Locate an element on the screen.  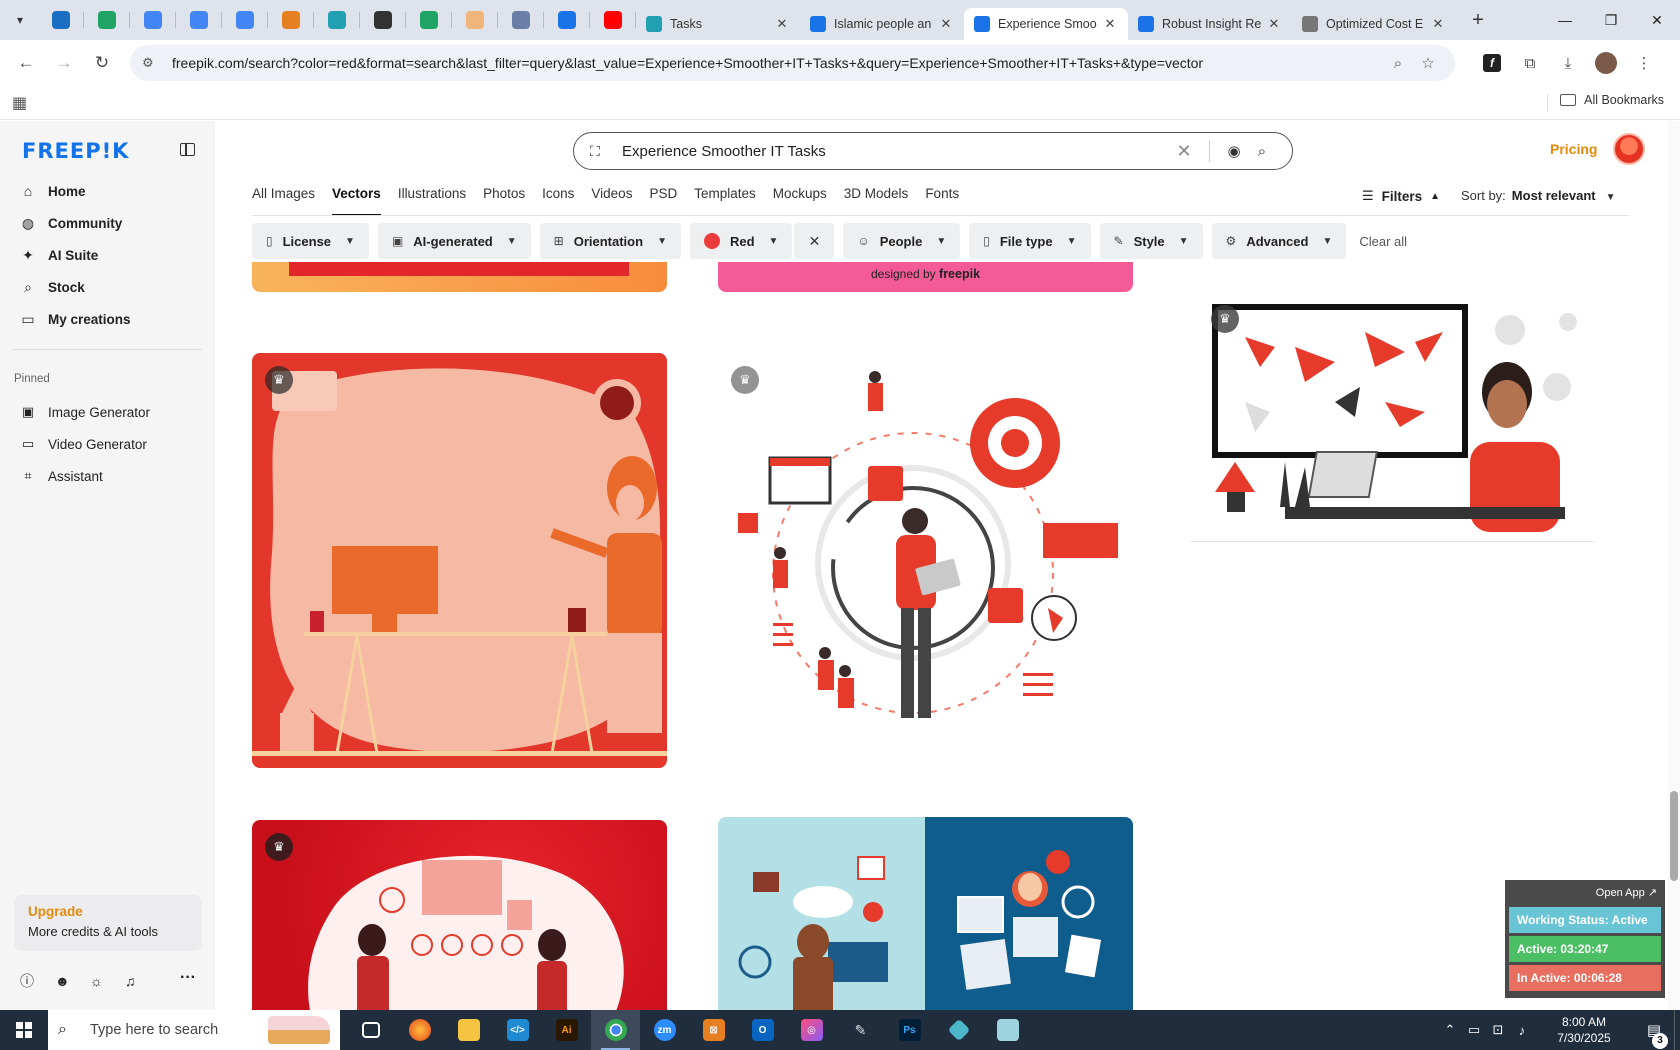
tab-search-button: ▾ is located at coordinates (20, 20).